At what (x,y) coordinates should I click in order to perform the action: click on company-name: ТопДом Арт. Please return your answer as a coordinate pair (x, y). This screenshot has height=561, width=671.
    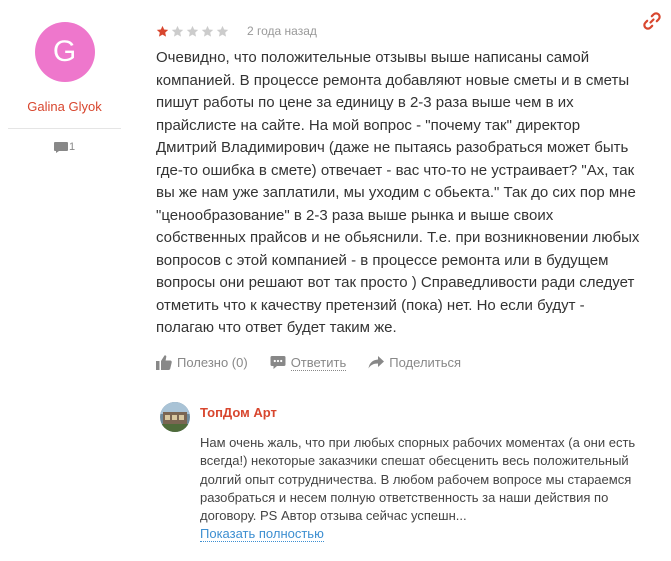
    Looking at the image, I should click on (238, 412).